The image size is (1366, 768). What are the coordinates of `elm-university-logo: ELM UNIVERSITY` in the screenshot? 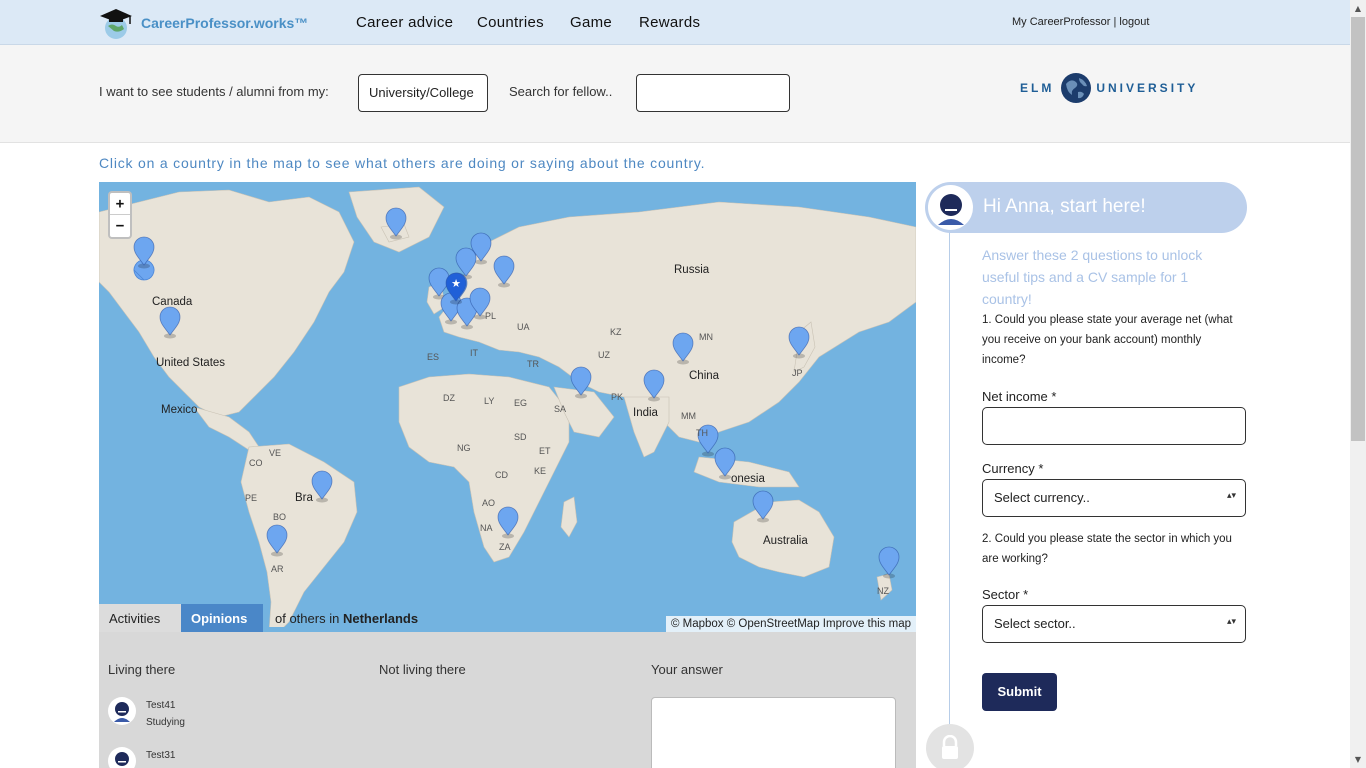 It's located at (1109, 88).